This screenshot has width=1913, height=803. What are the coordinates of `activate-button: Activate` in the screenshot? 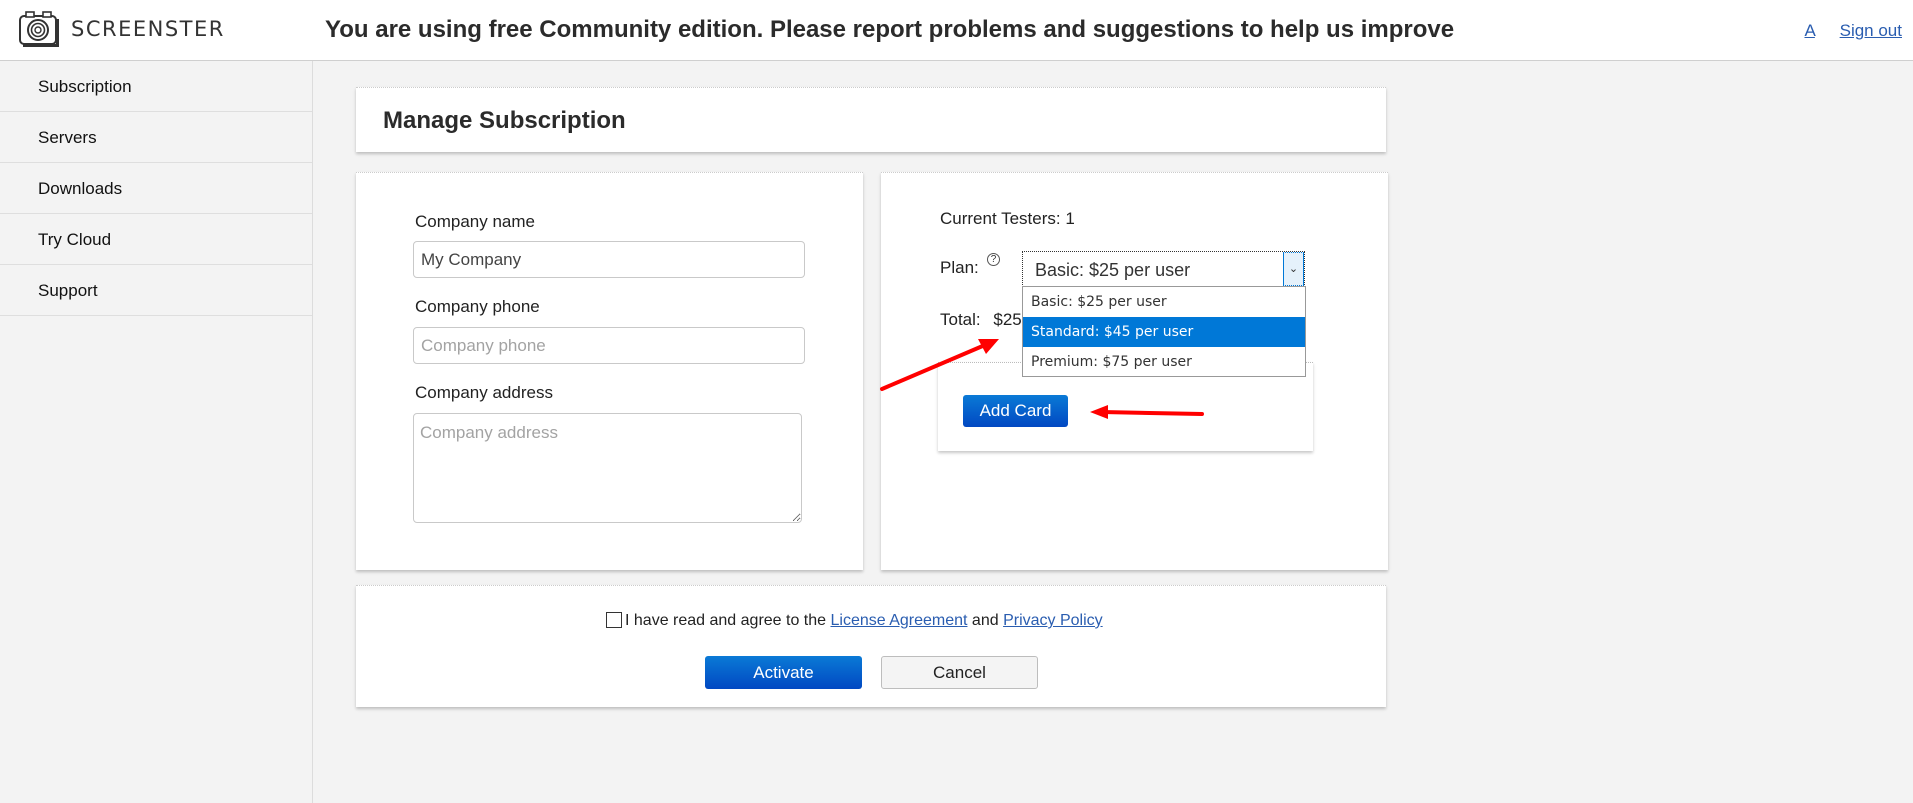 It's located at (783, 672).